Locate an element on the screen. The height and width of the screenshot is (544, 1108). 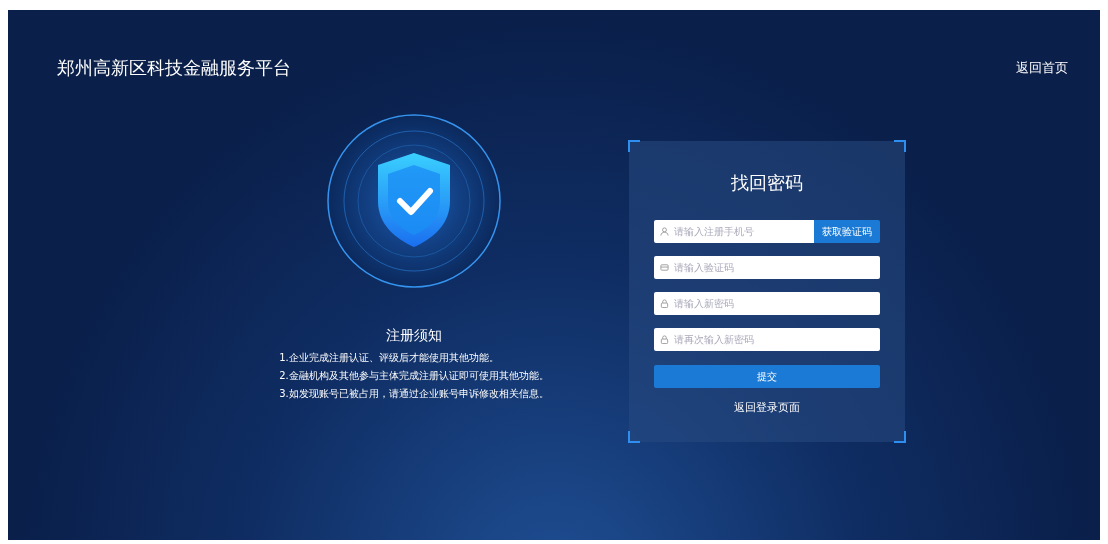
input-field: 请输入新密码 is located at coordinates (767, 303).